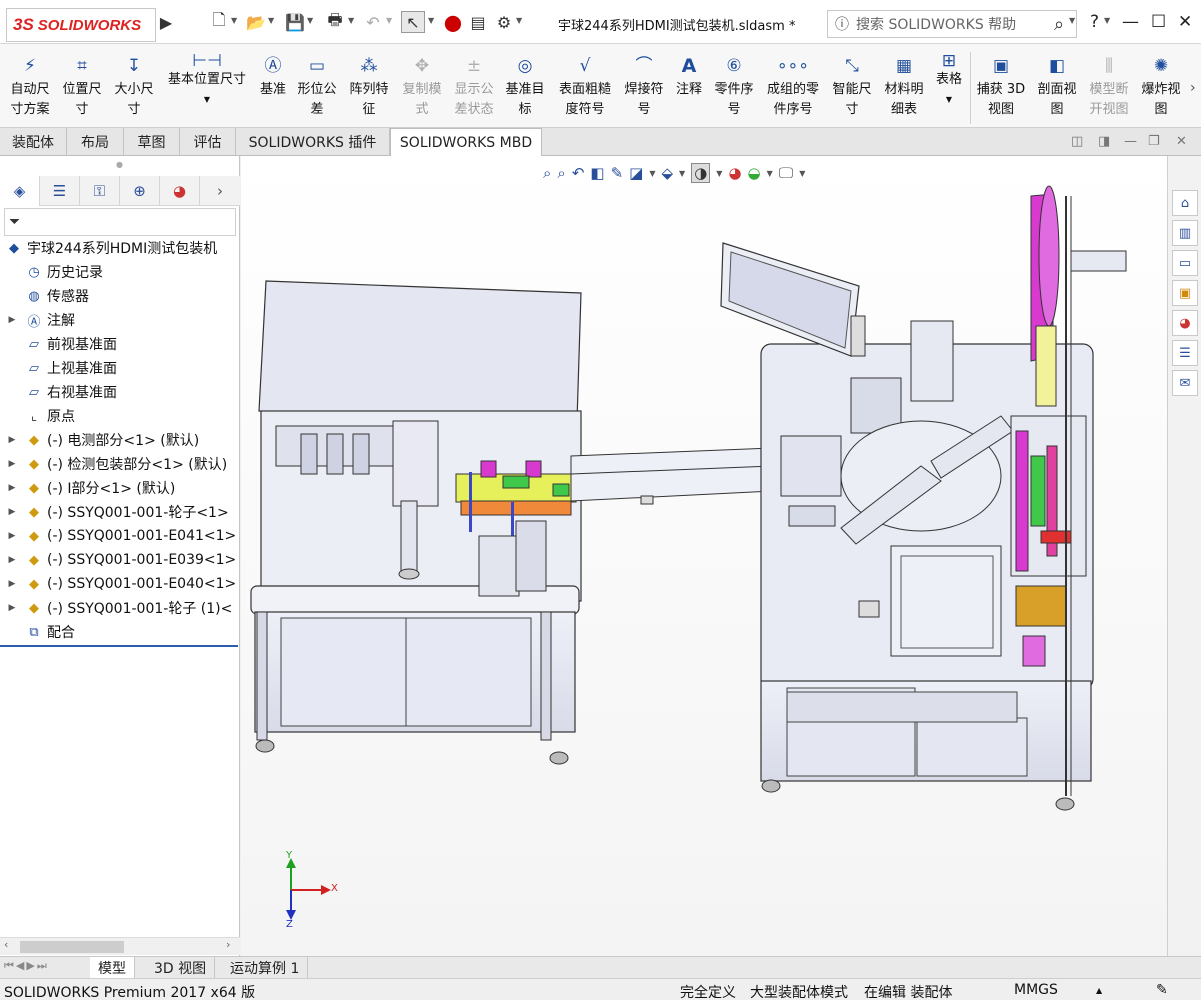 Image resolution: width=1201 pixels, height=1000 pixels. Describe the element at coordinates (1185, 353) in the screenshot. I see `custom-properties-icon: ☰` at that location.